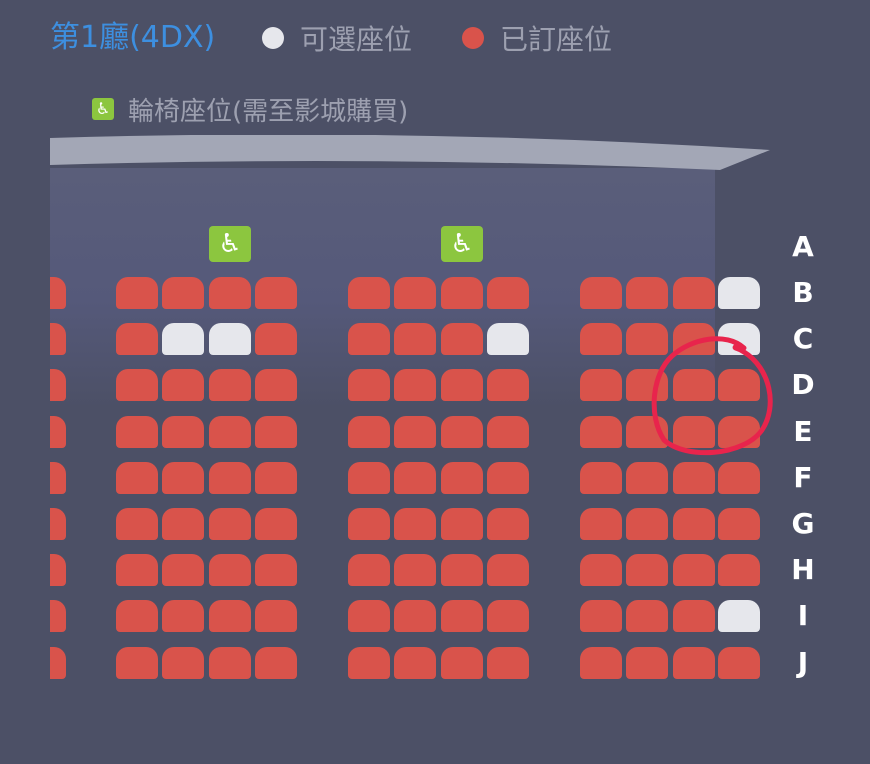  Describe the element at coordinates (415, 339) in the screenshot. I see `seat-C6` at that location.